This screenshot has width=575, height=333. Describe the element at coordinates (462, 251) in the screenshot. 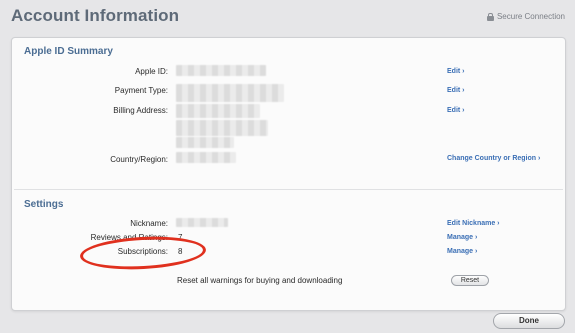

I see `subscriptions-manage-link: Manage ›` at that location.